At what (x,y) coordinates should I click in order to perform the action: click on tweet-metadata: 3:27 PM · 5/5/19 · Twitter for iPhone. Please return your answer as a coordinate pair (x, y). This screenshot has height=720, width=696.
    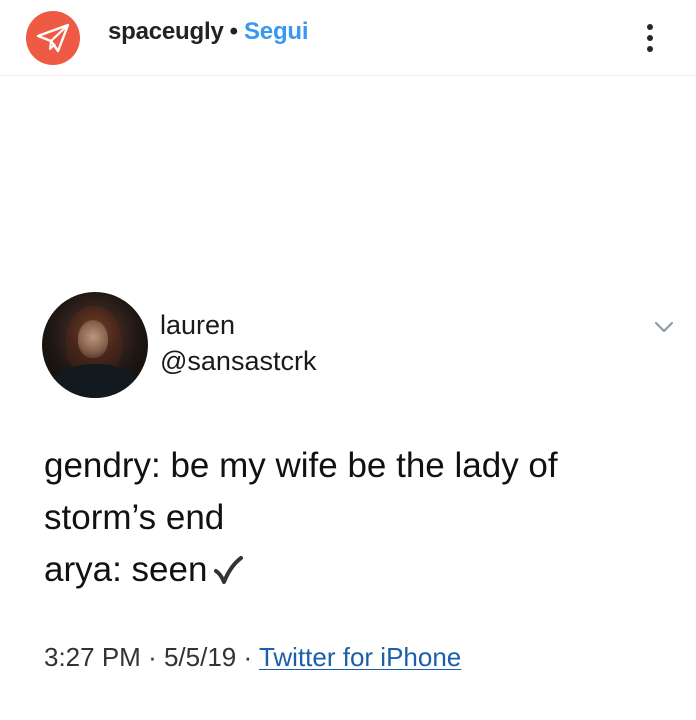
    Looking at the image, I should click on (252, 657).